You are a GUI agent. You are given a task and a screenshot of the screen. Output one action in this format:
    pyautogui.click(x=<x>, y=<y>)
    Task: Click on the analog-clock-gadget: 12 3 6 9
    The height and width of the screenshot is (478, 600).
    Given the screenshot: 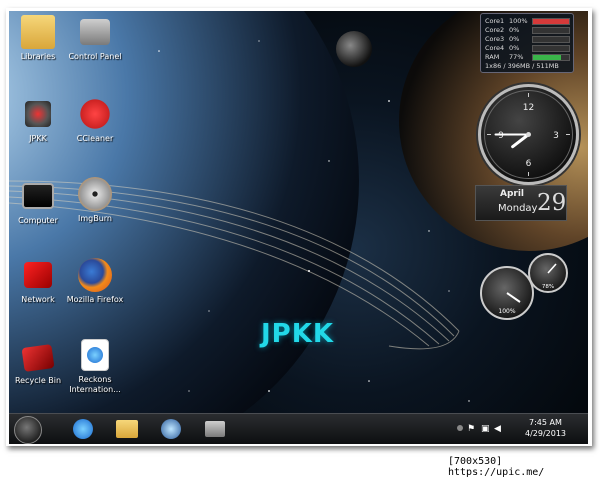 What is the action you would take?
    pyautogui.click(x=528, y=134)
    